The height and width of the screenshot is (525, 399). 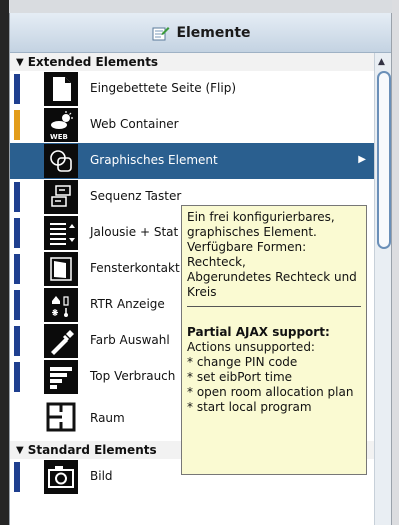 I want to click on thermostat-icon, so click(x=61, y=305).